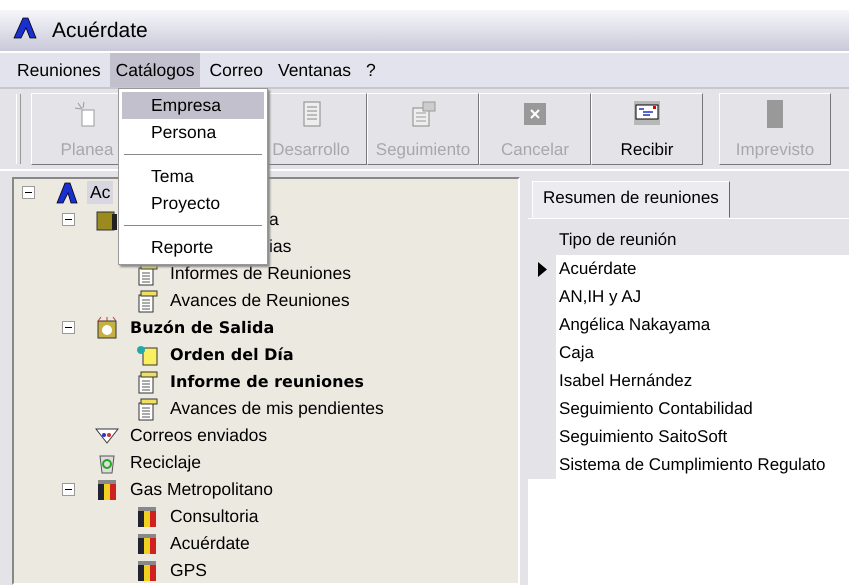 The height and width of the screenshot is (588, 849). Describe the element at coordinates (260, 300) in the screenshot. I see `tree-item: Avances de Reuniones` at that location.